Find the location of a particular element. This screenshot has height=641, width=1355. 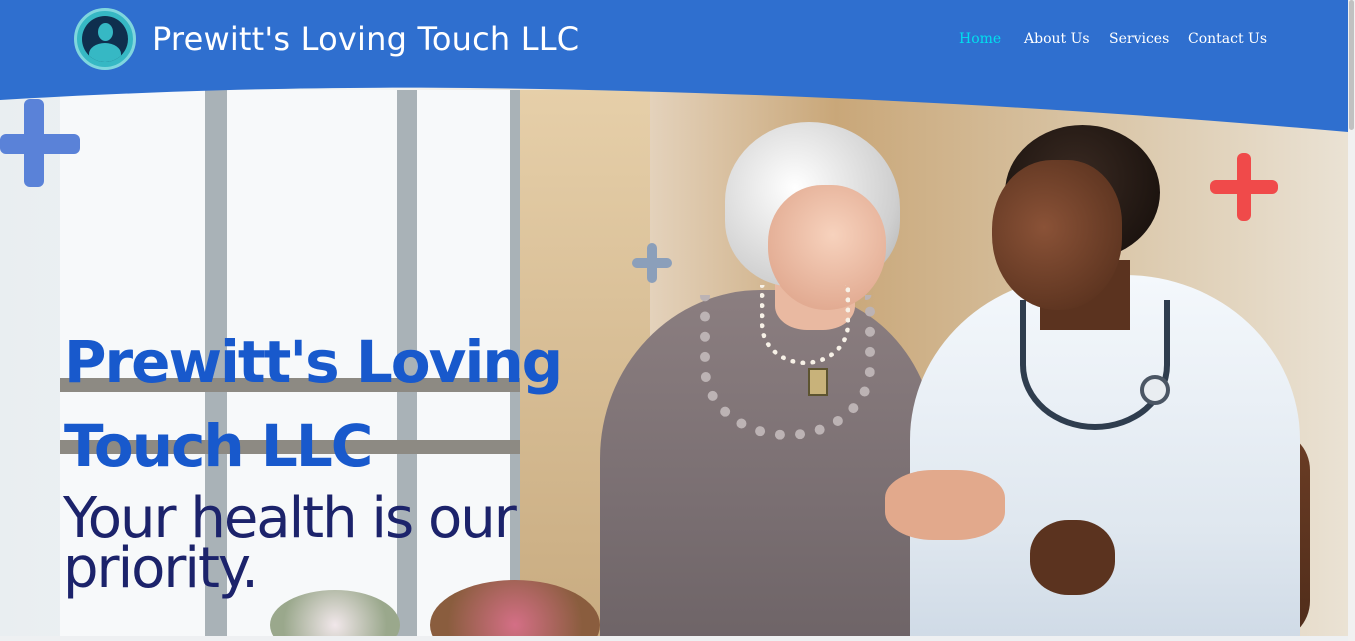

hero-tagline-line-2: priority. is located at coordinates (161, 568).